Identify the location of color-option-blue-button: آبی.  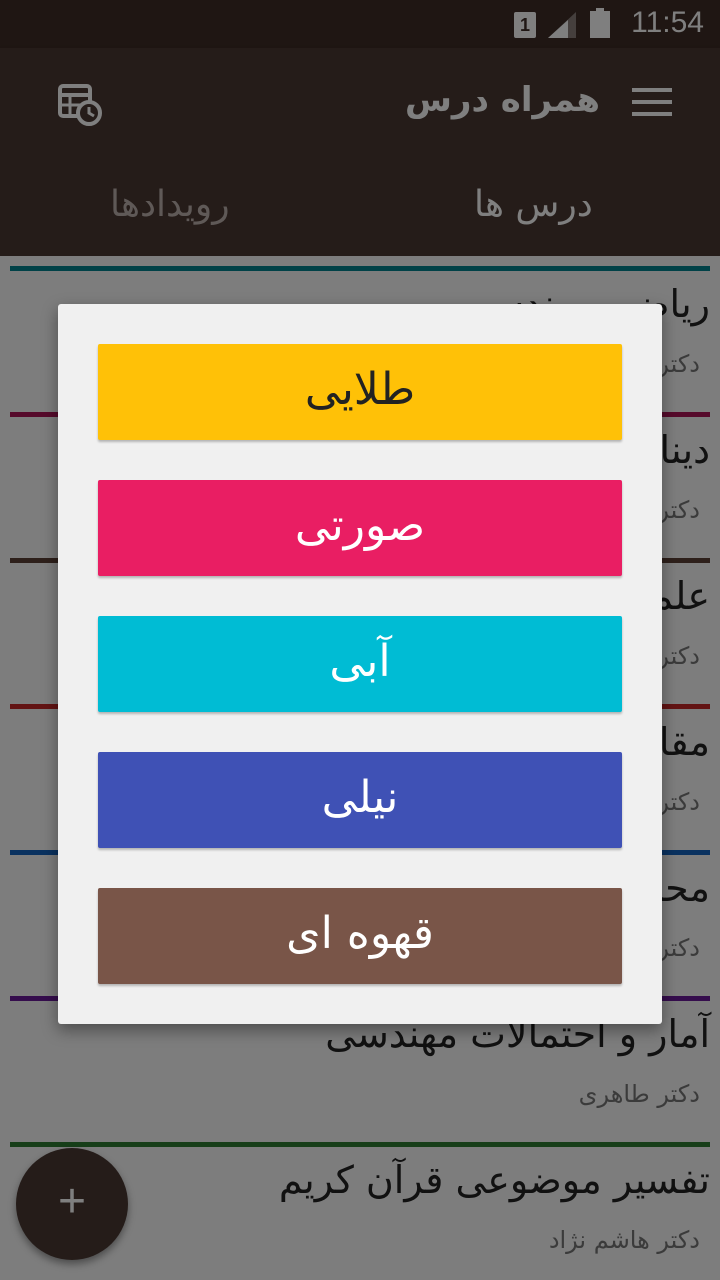
(360, 664).